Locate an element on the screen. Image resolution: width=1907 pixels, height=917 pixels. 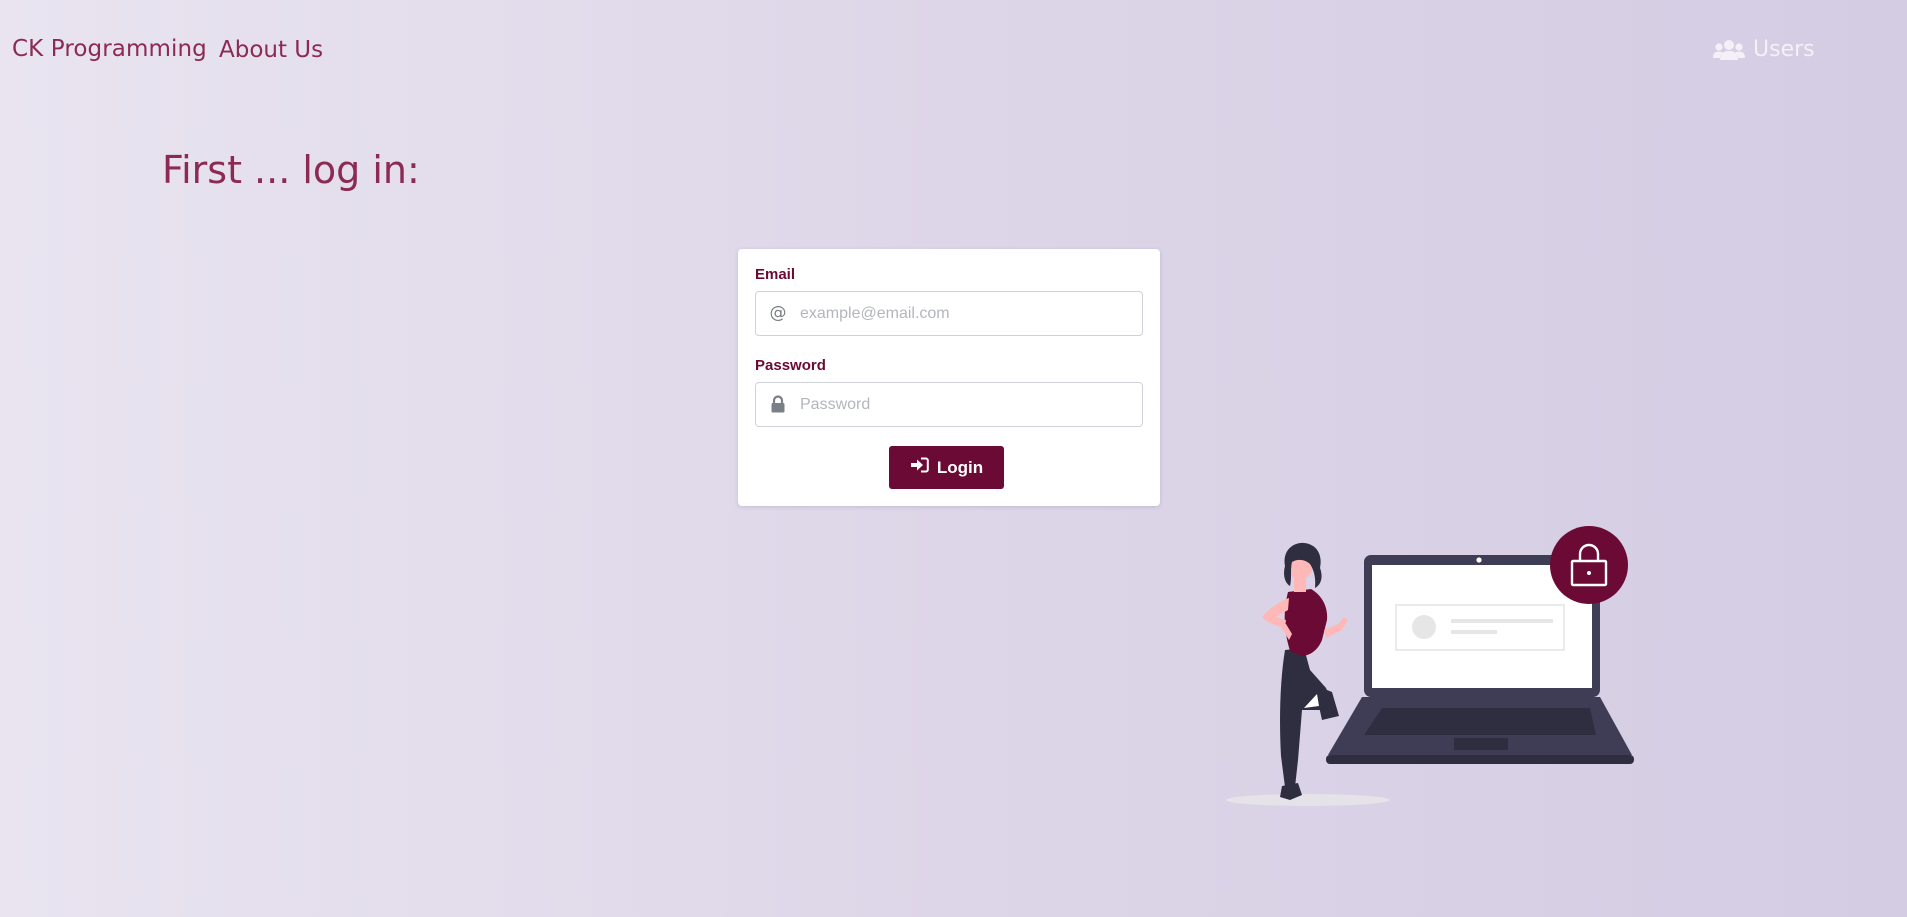
email-input is located at coordinates (965, 313).